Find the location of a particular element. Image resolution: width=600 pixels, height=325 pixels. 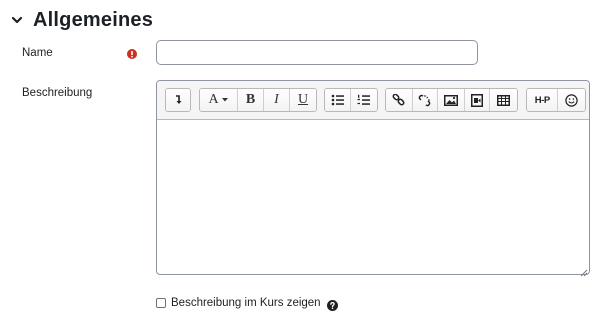

editor-toolbar: A B I U H-P is located at coordinates (373, 100).